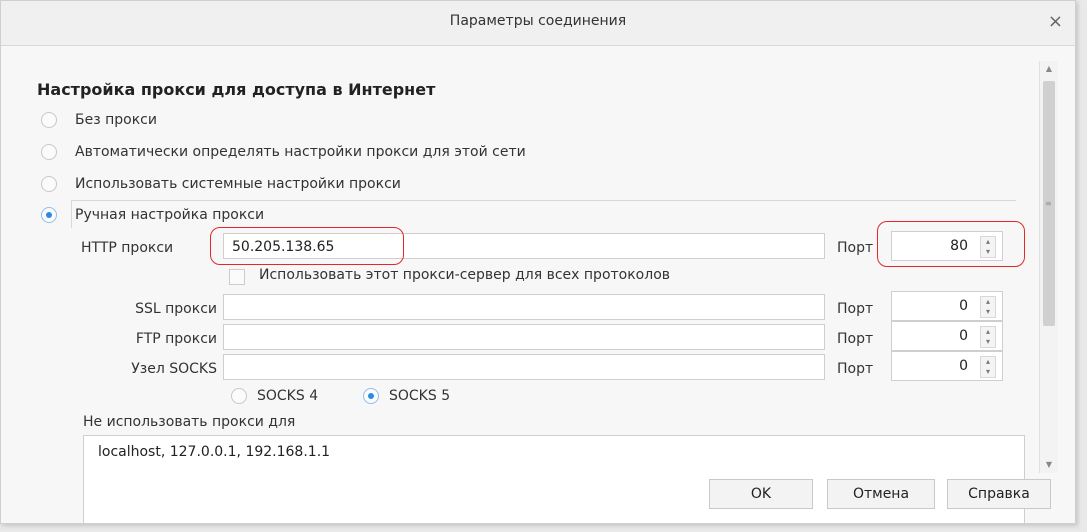 This screenshot has height=532, width=1087. I want to click on radio-socks4: SOCKS 4, so click(274, 396).